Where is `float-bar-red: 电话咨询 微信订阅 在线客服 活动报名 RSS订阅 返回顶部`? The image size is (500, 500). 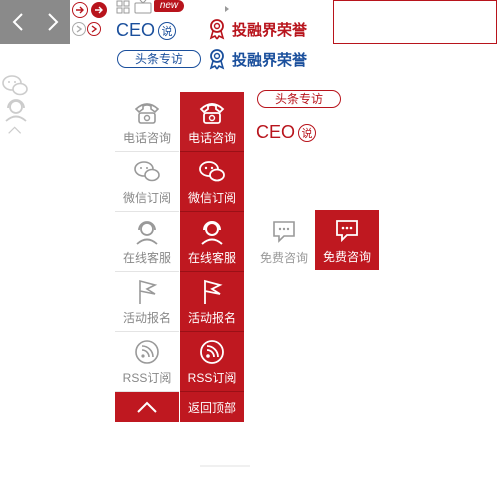
float-bar-red: 电话咨询 微信订阅 在线客服 活动报名 RSS订阅 返回顶部 is located at coordinates (212, 257).